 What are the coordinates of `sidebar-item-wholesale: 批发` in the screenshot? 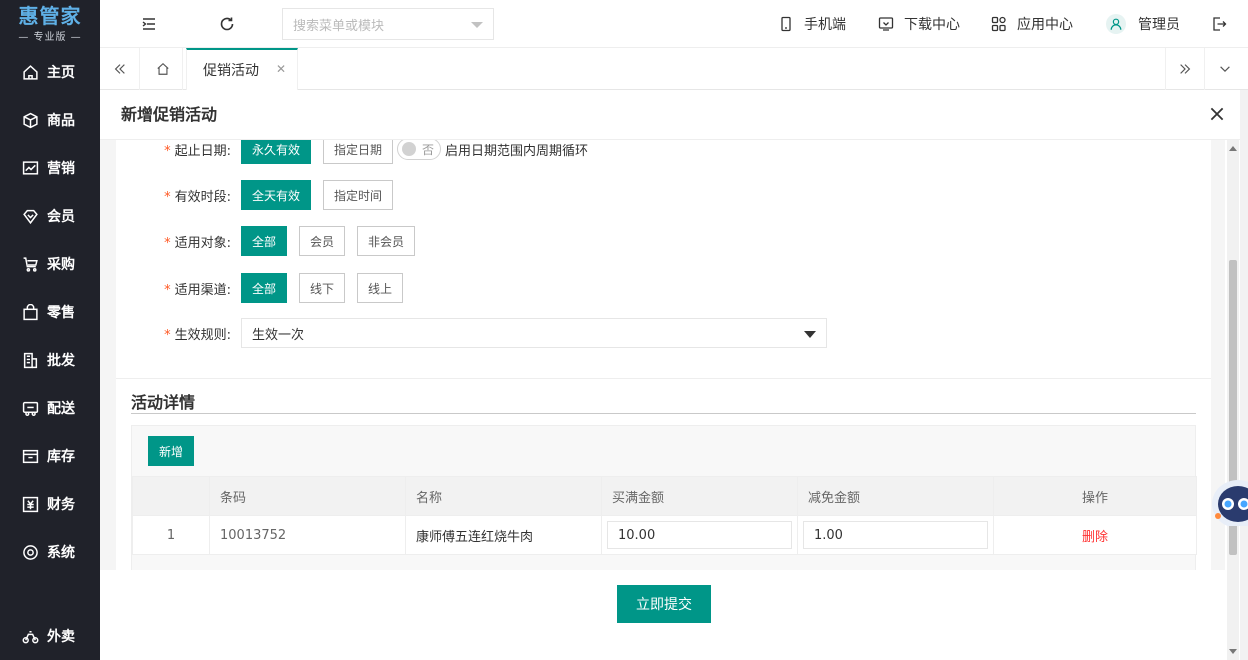 It's located at (50, 360).